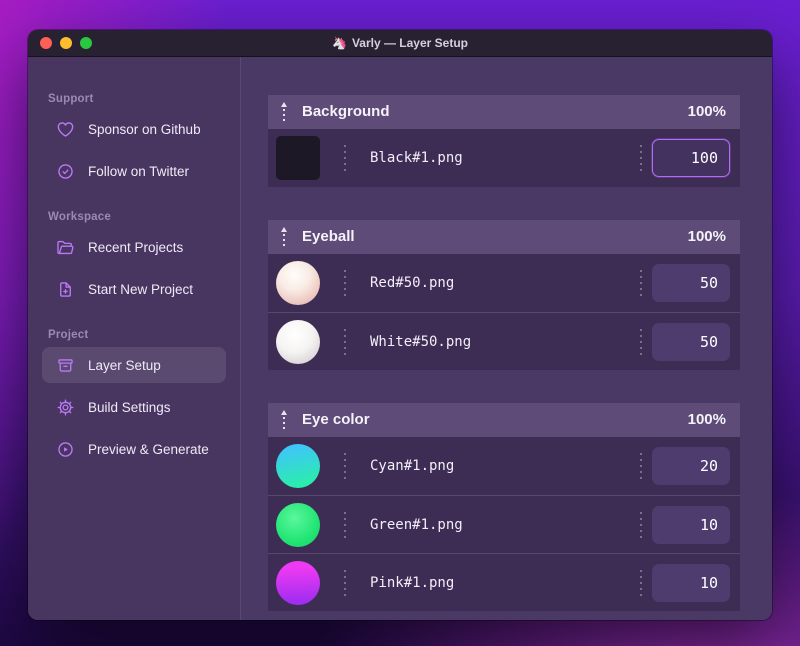 The width and height of the screenshot is (800, 646). What do you see at coordinates (409, 43) in the screenshot?
I see `window-title-text: Varly — Layer Setup` at bounding box center [409, 43].